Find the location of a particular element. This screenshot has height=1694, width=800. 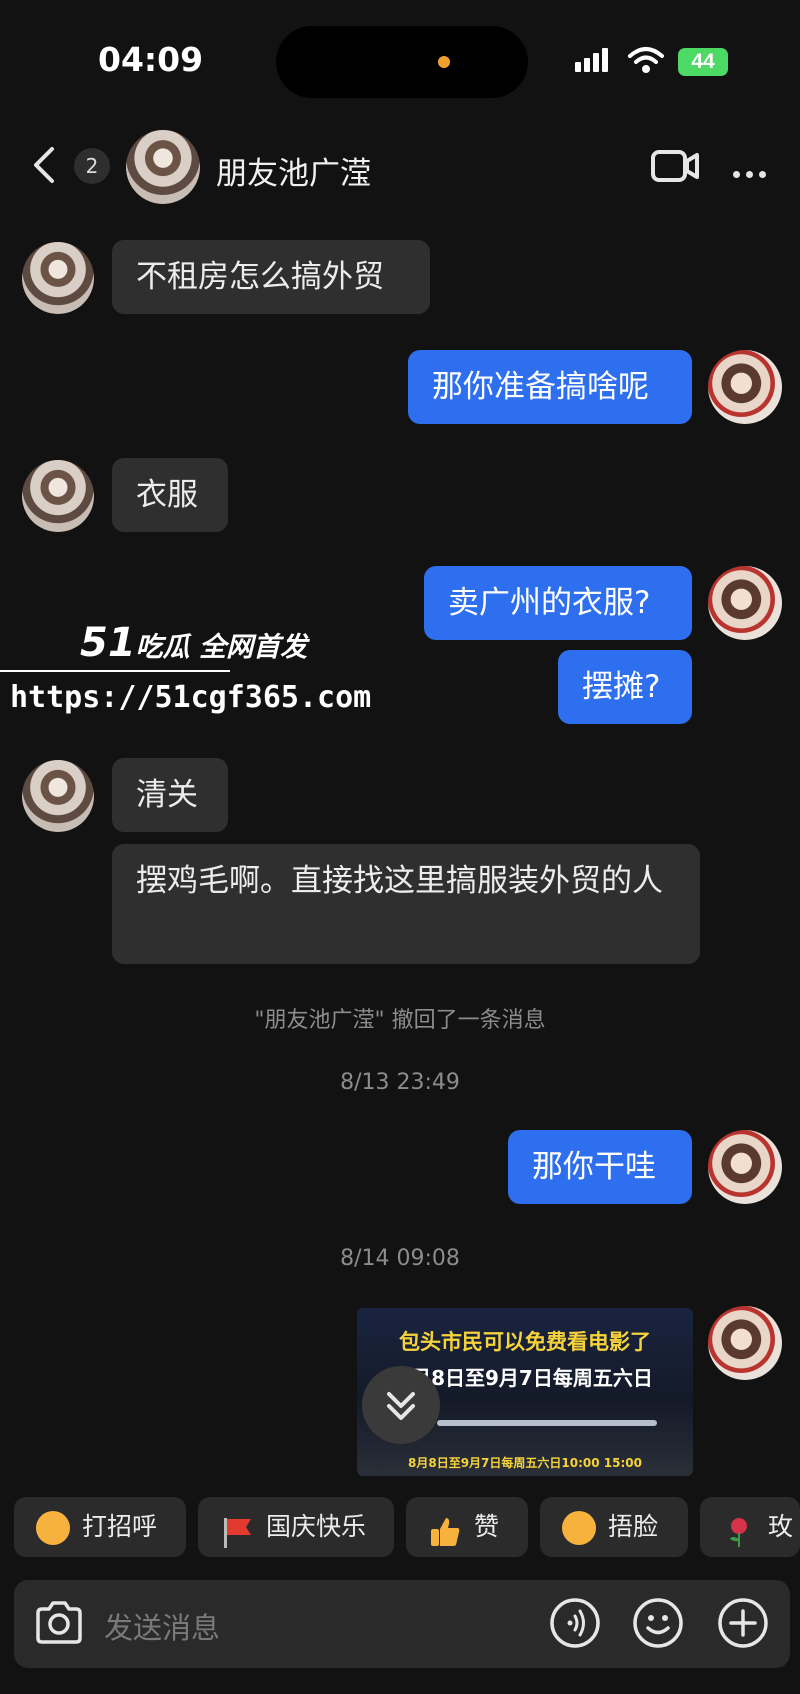

watermark-brand: 51吃瓜 全网首发 is located at coordinates (194, 643).